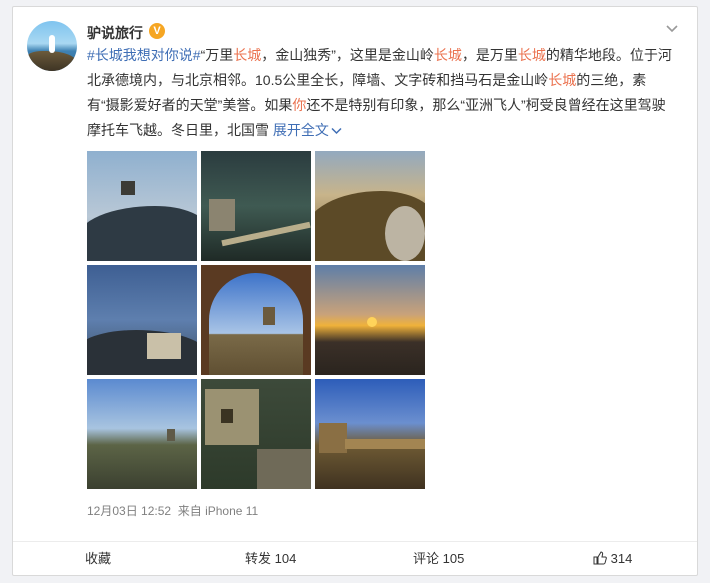 Image resolution: width=710 pixels, height=583 pixels. What do you see at coordinates (218, 511) in the screenshot?
I see `post-source: 来自 iPhone 11` at bounding box center [218, 511].